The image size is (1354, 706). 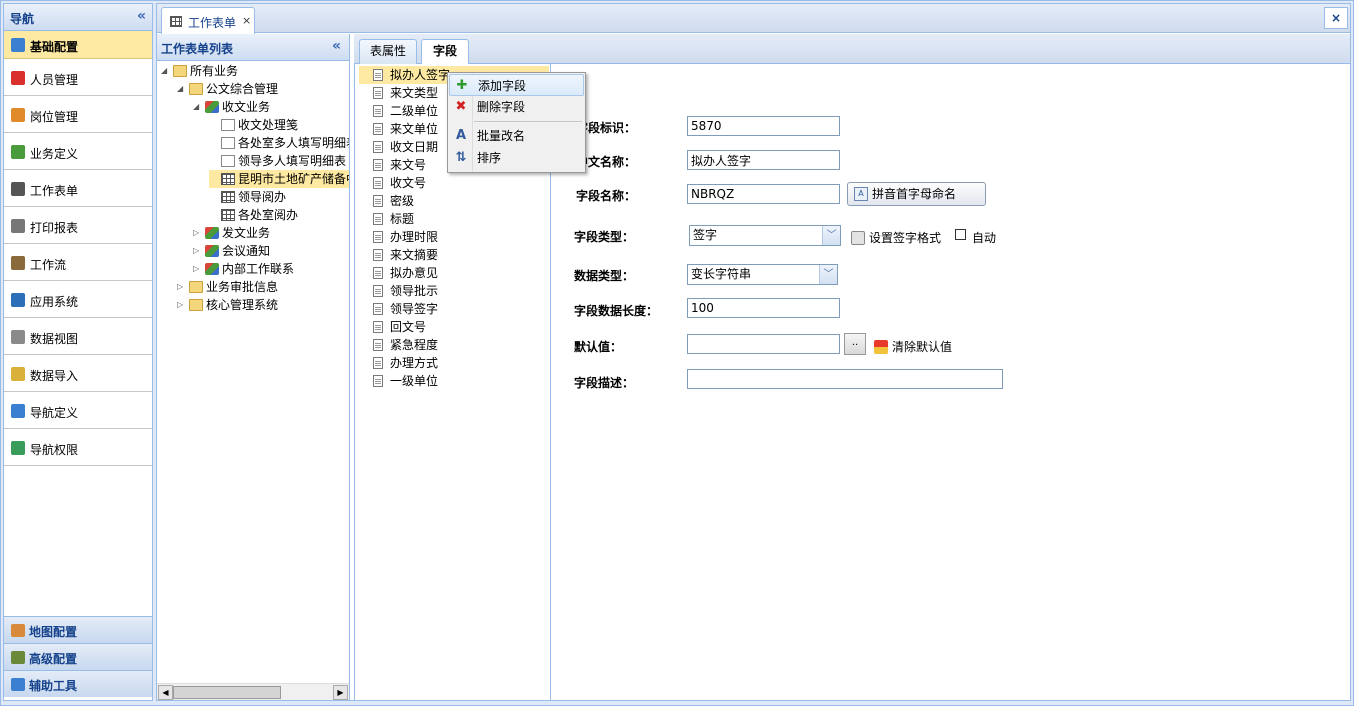 I want to click on nav-section-3: 辅助工具, so click(x=78, y=683).